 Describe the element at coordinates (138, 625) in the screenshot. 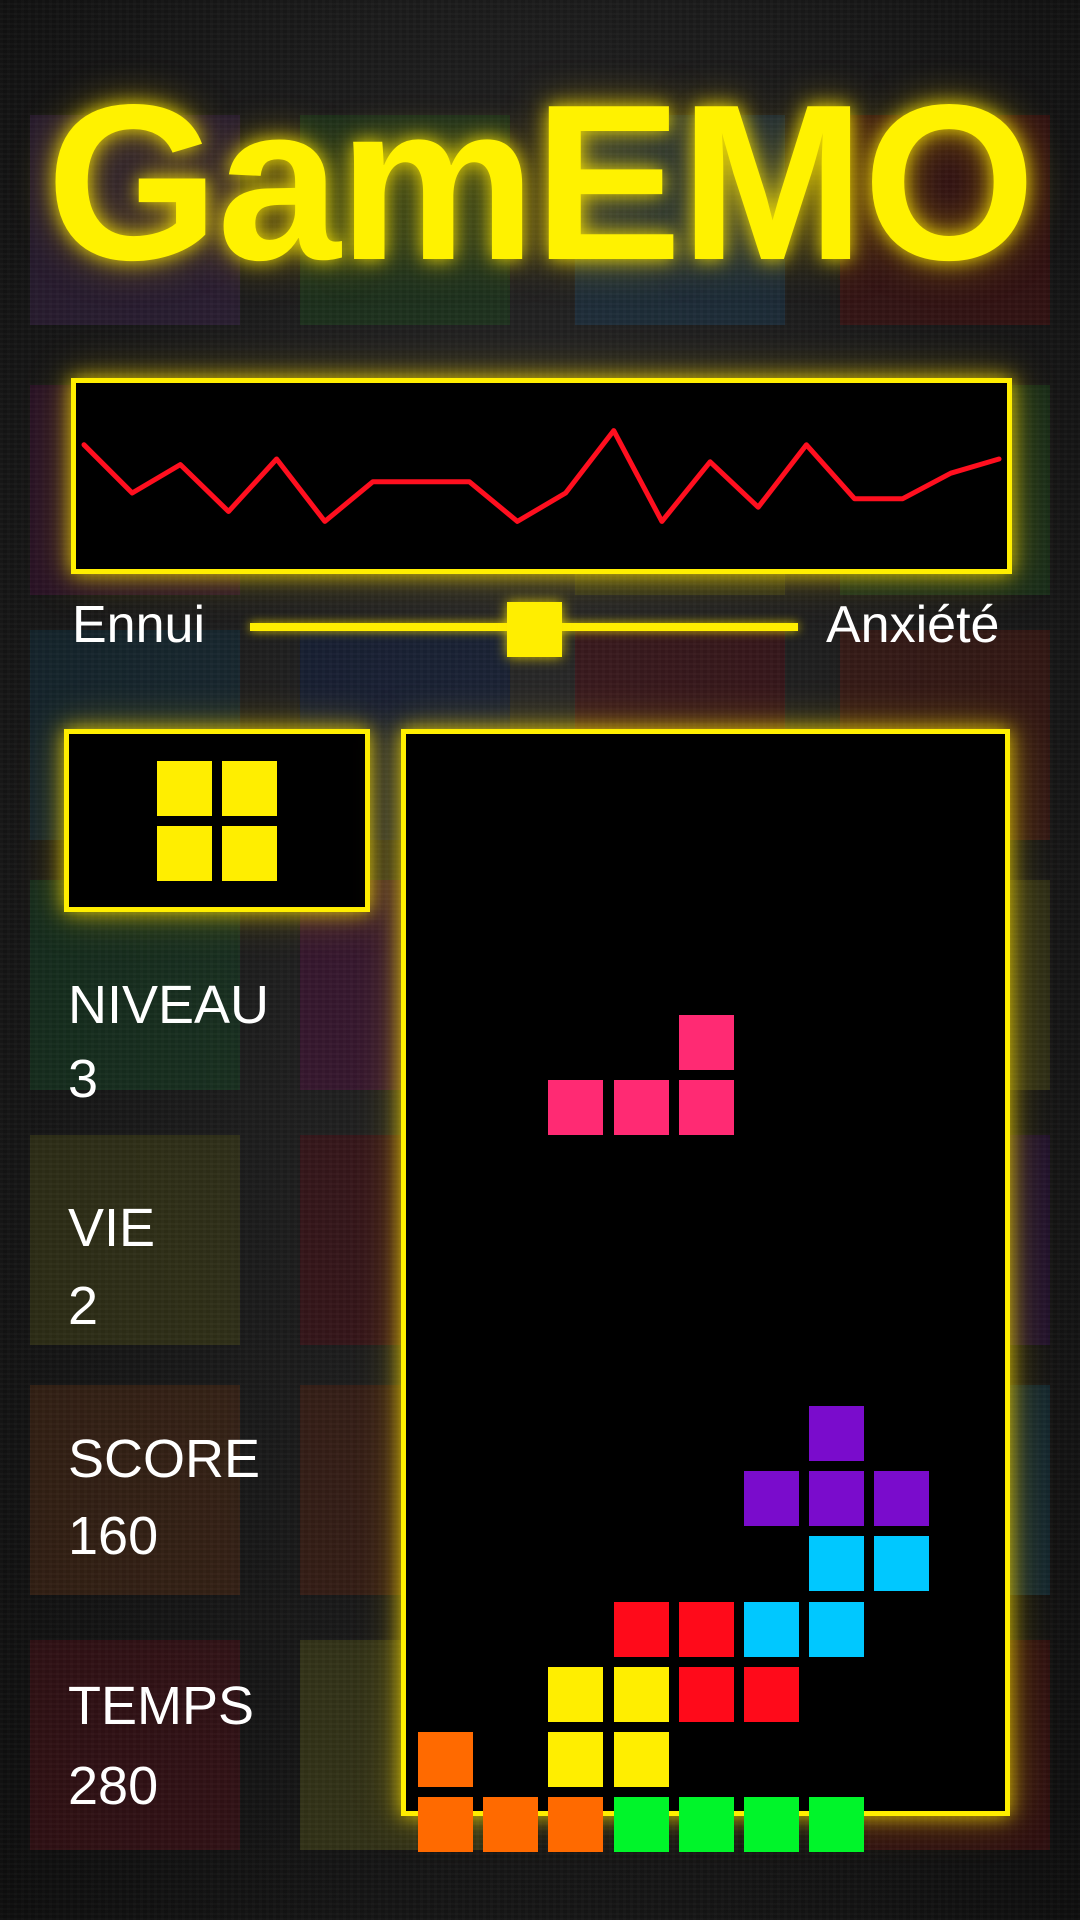

I see `boredom-label: Ennui` at that location.